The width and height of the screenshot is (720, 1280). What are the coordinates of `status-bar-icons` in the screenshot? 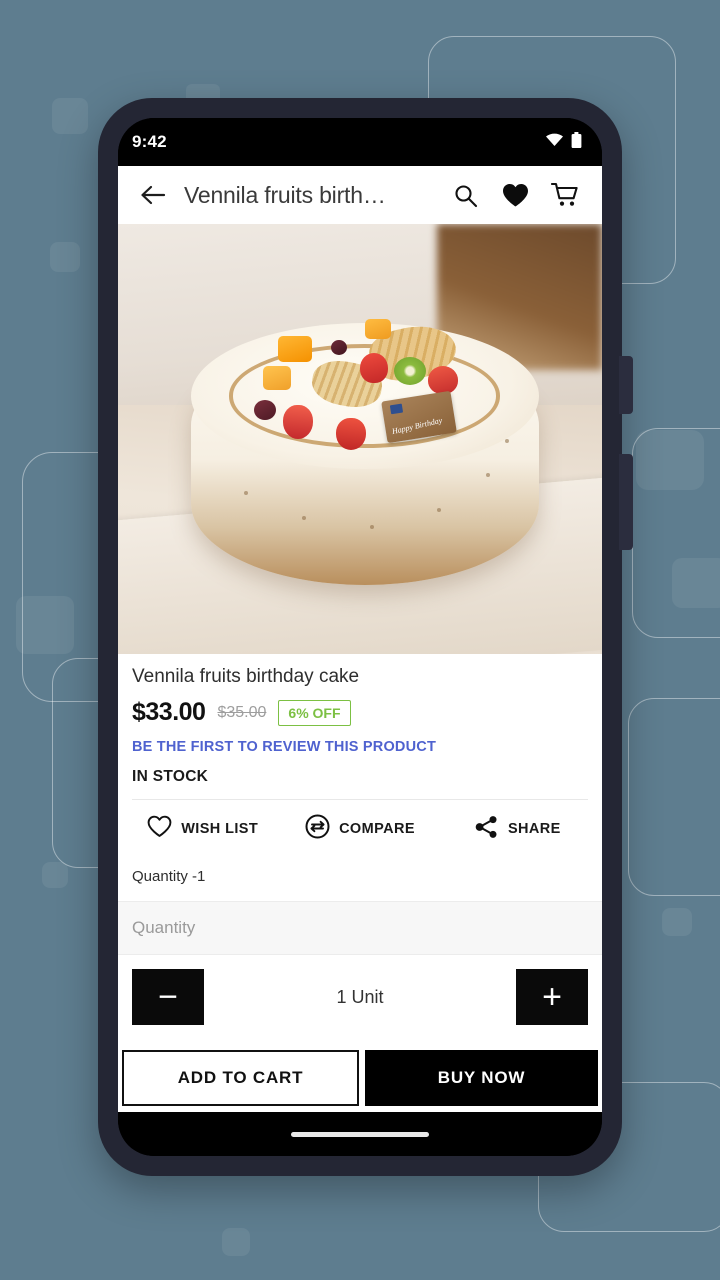 It's located at (563, 142).